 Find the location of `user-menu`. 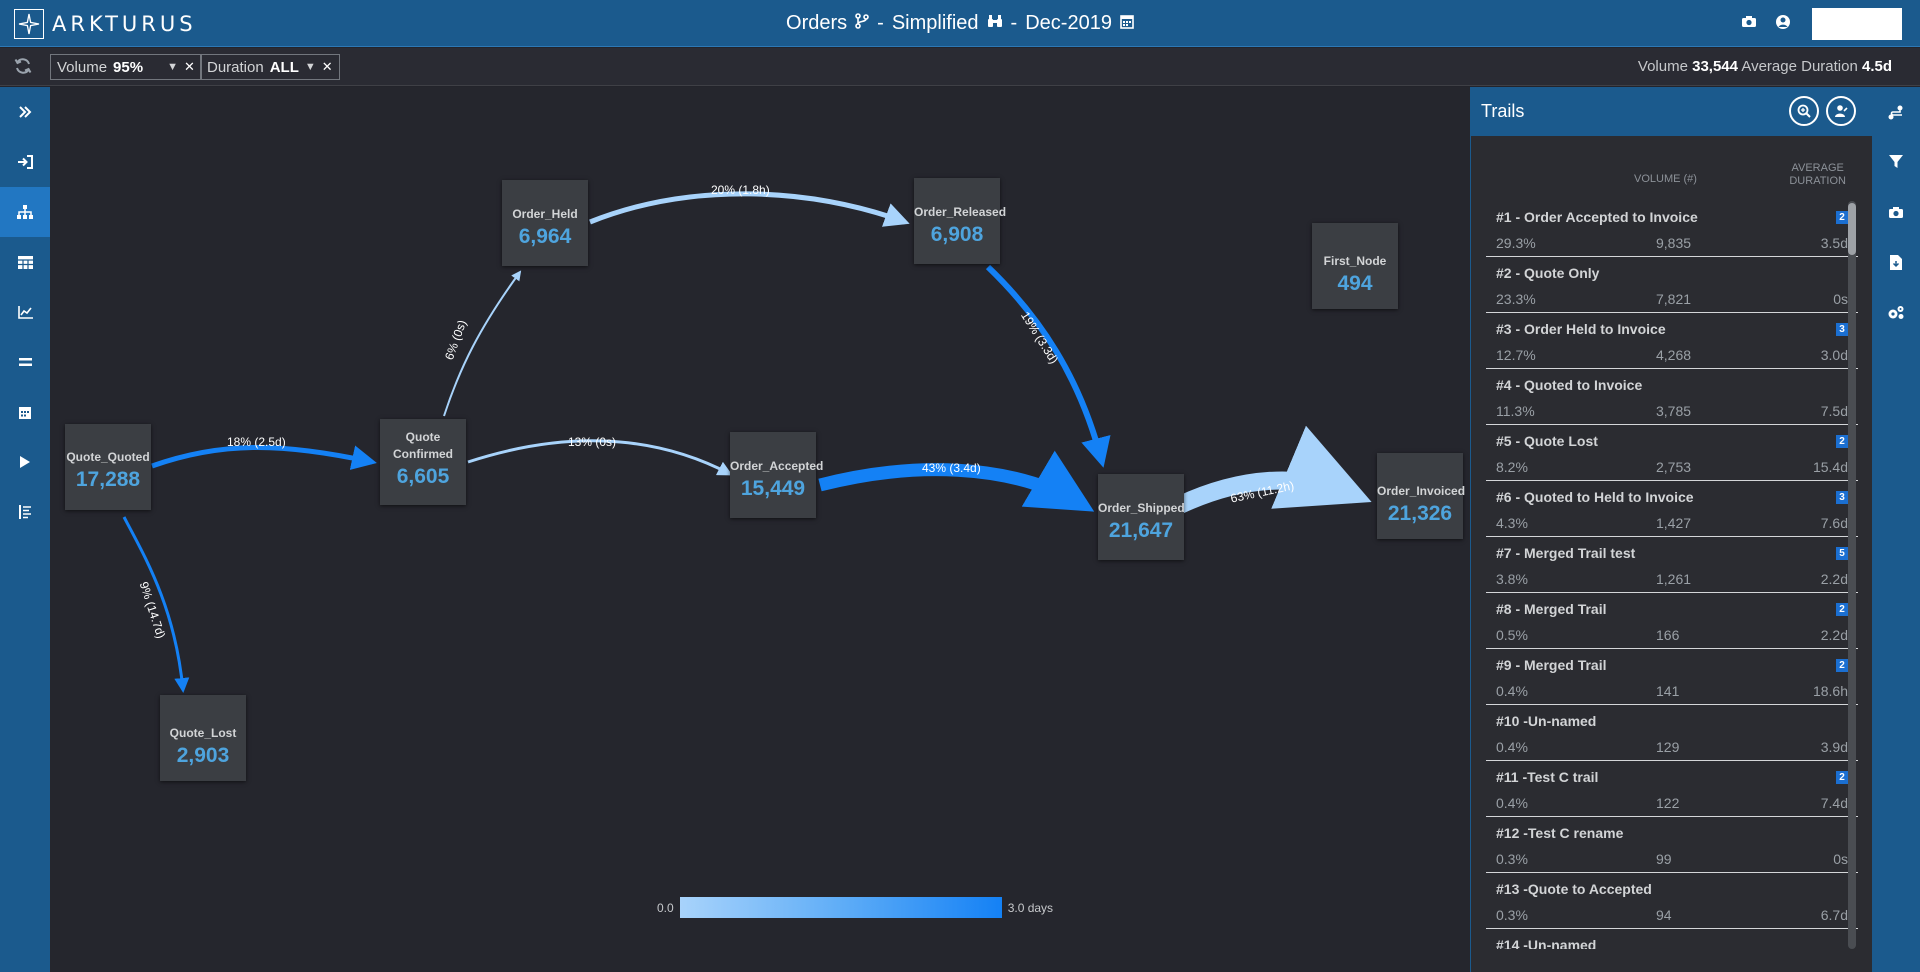

user-menu is located at coordinates (1857, 24).